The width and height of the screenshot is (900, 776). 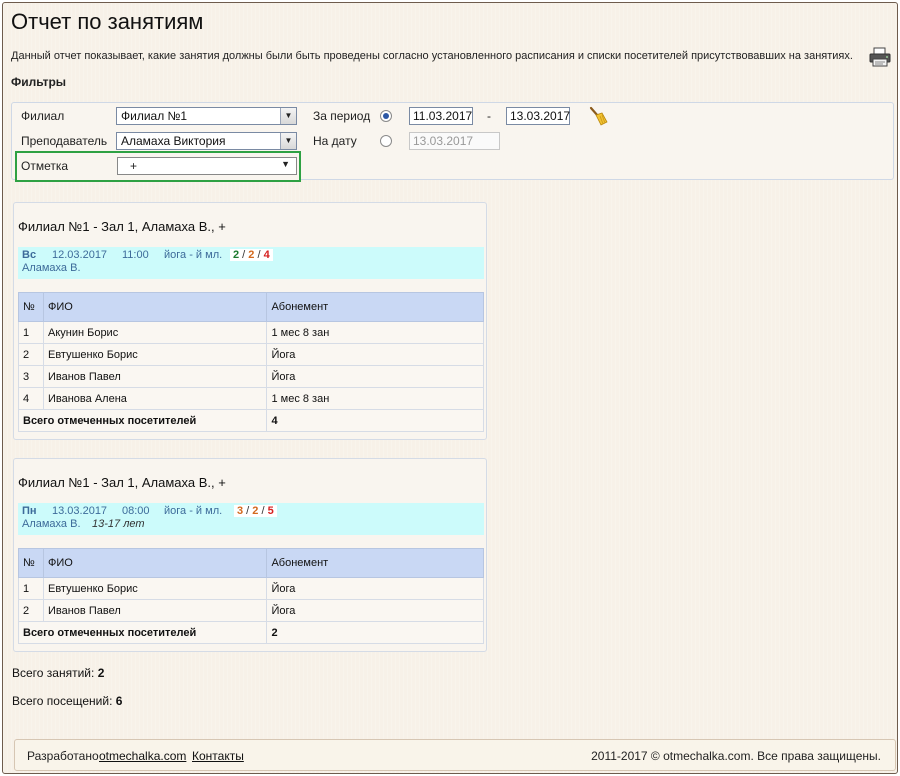 I want to click on table-row: 2 Иванов Павел Йога, so click(x=251, y=610).